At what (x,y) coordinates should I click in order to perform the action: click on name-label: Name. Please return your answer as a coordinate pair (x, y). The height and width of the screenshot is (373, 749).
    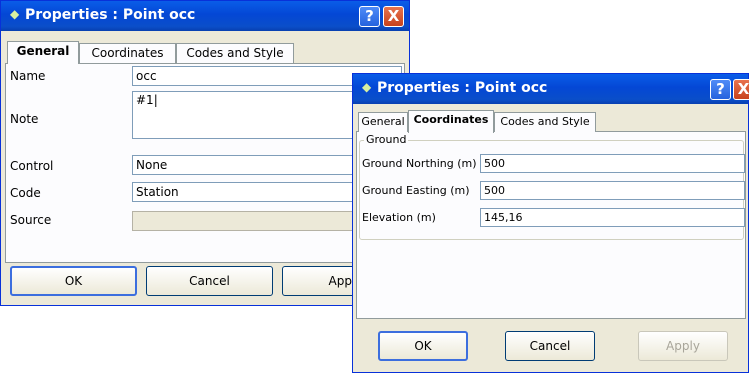
    Looking at the image, I should click on (28, 76).